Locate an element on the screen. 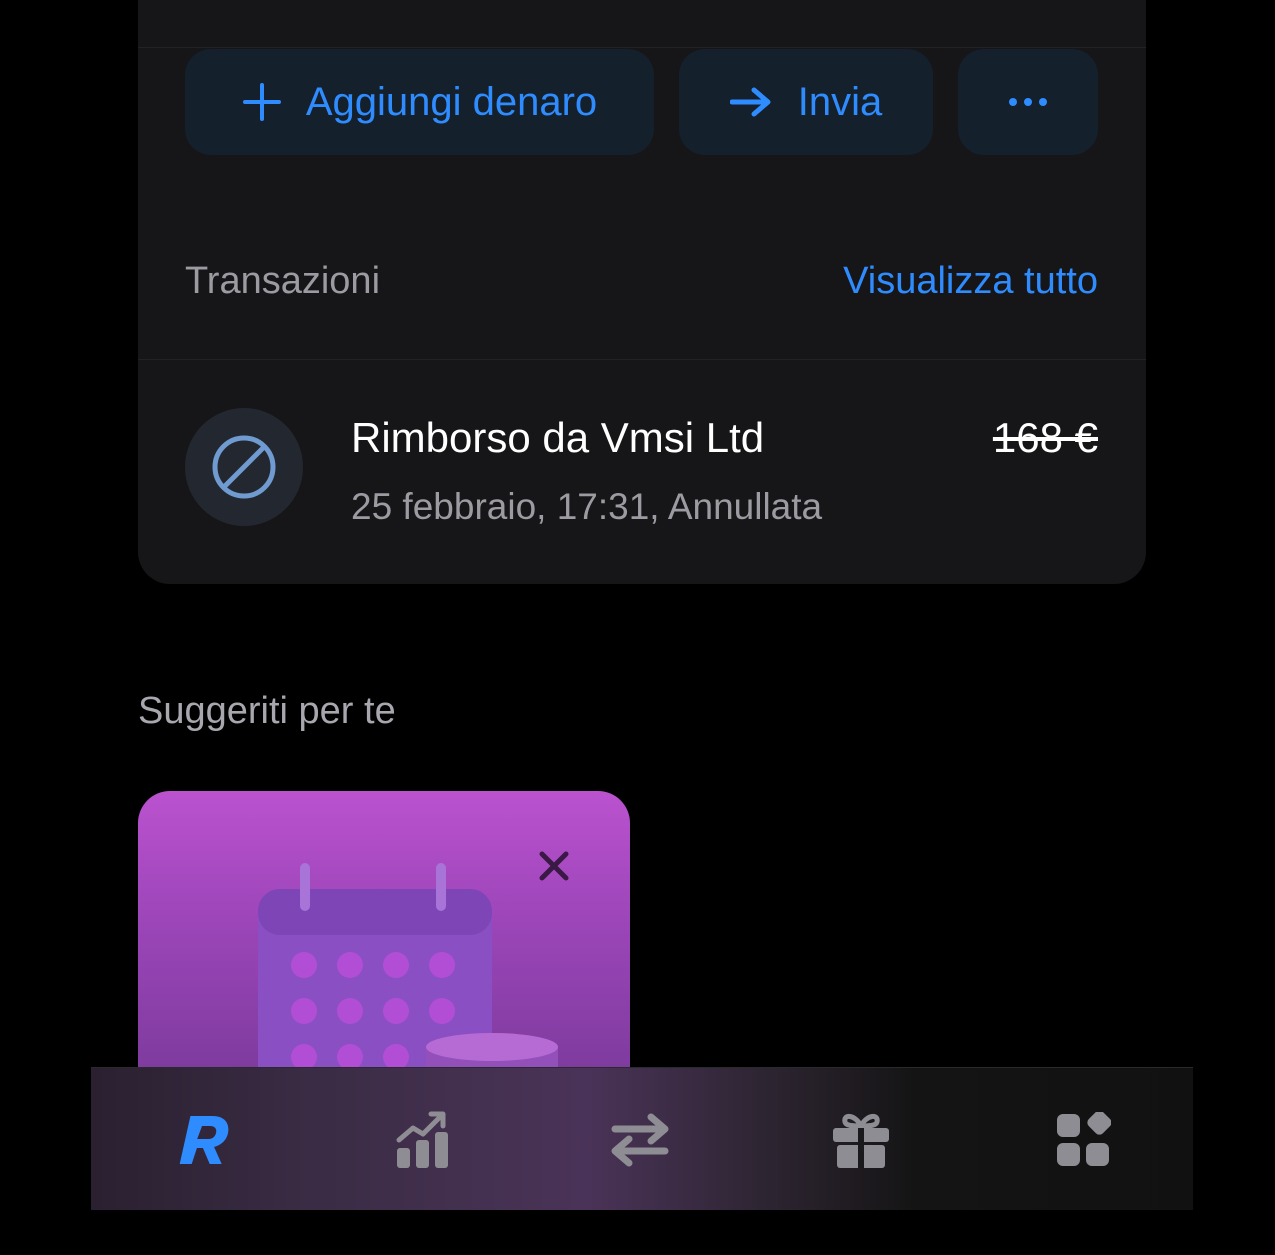 This screenshot has width=1275, height=1255. invest-chart-icon is located at coordinates (422, 1139).